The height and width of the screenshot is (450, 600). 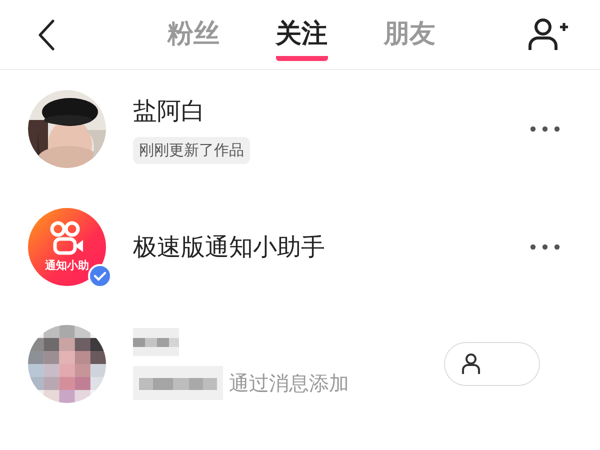 What do you see at coordinates (302, 34) in the screenshot?
I see `tab: 关注` at bounding box center [302, 34].